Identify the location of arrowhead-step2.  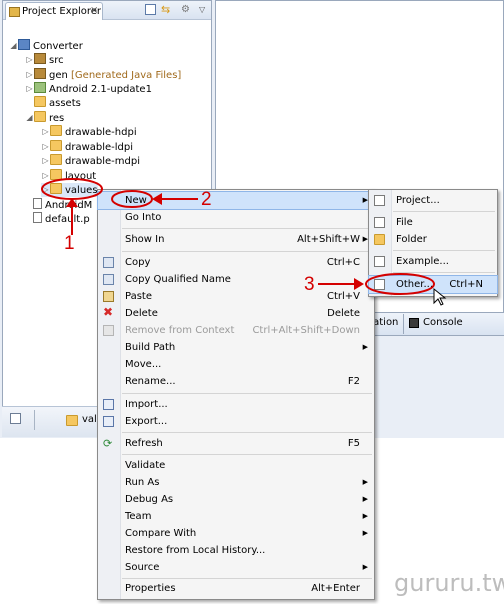
(157, 199).